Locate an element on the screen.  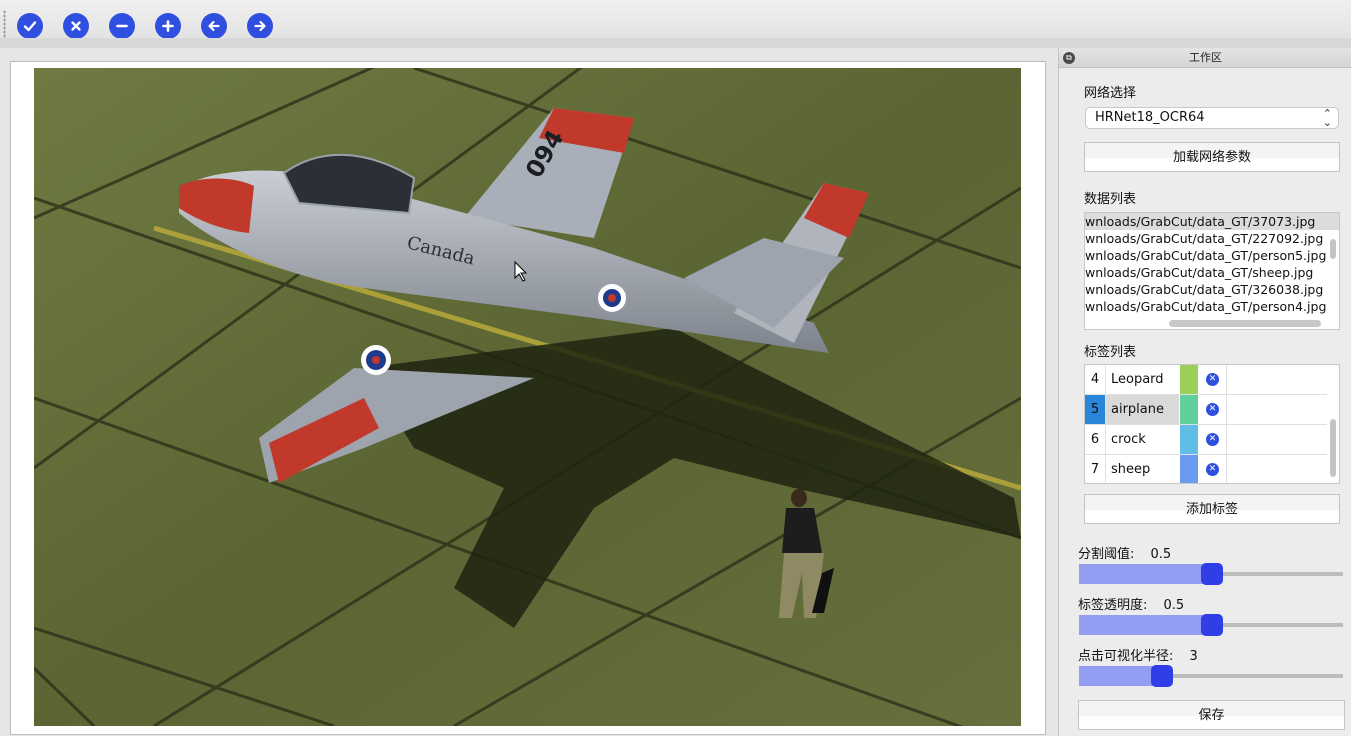
label-index: 5 is located at coordinates (1095, 409).